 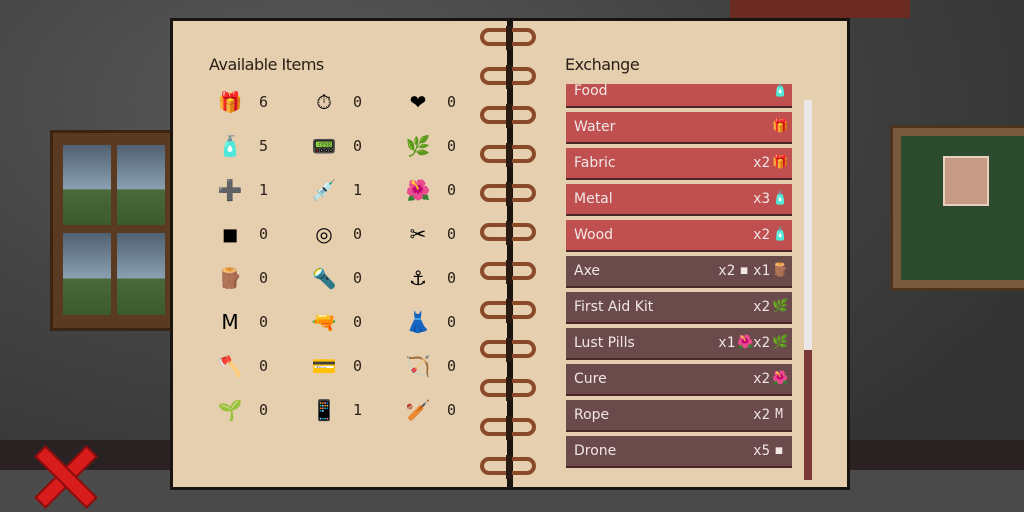 What do you see at coordinates (679, 200) in the screenshot?
I see `exchange-row-metal: Metal x3 🧴` at bounding box center [679, 200].